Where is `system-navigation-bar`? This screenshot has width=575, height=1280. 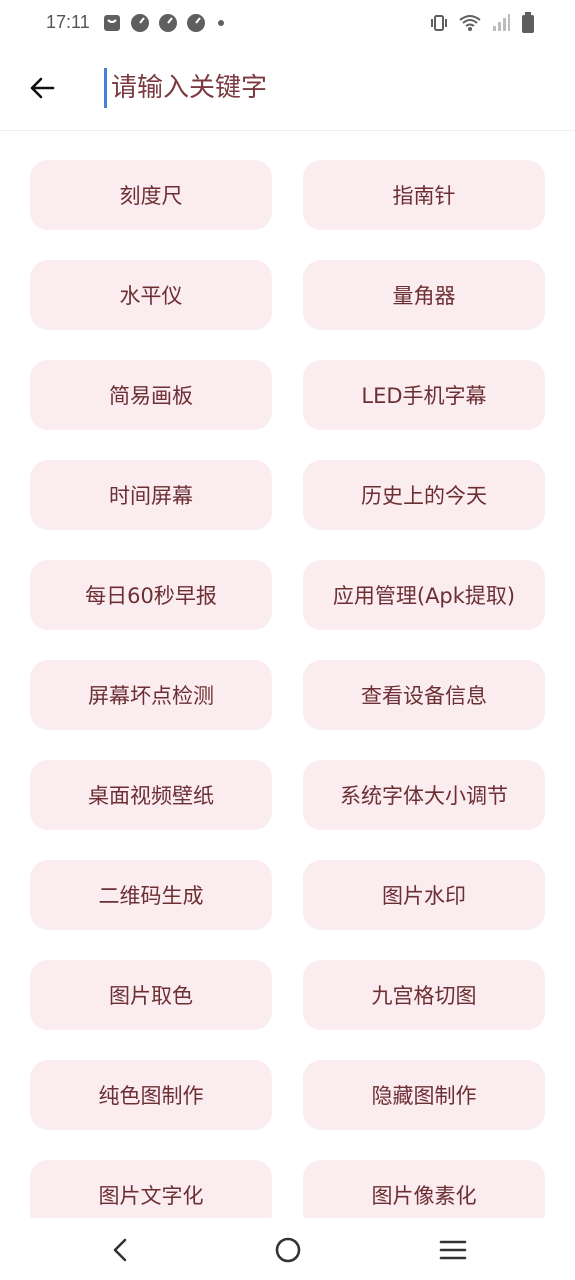 system-navigation-bar is located at coordinates (287, 1249).